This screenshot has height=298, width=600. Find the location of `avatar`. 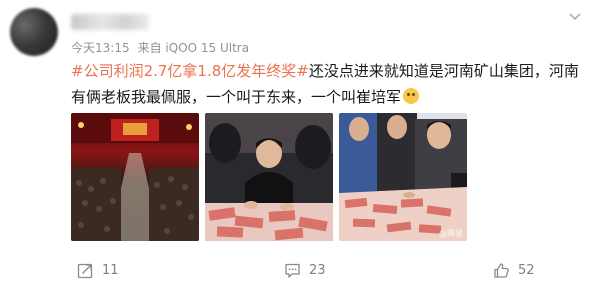

avatar is located at coordinates (34, 32).